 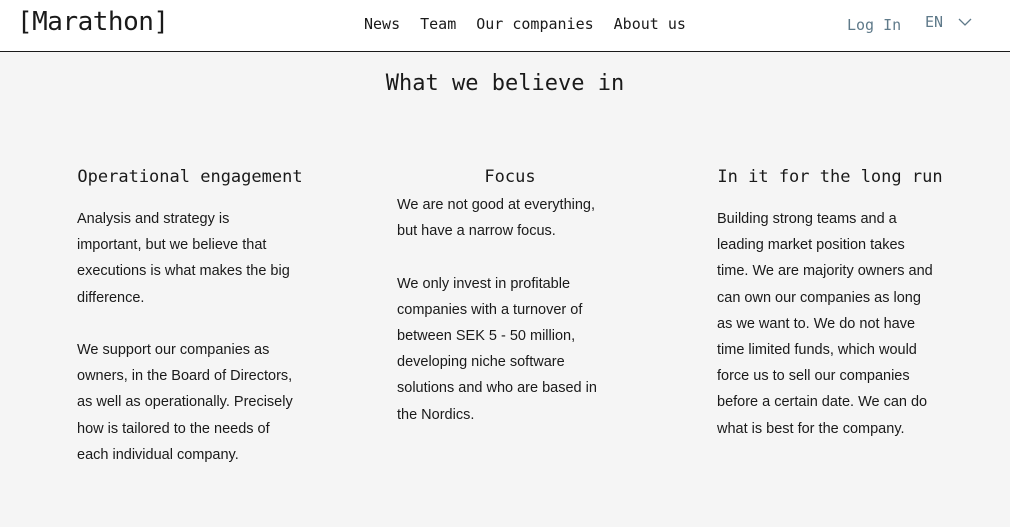 I want to click on column-heading: Operational engagement, so click(x=190, y=177).